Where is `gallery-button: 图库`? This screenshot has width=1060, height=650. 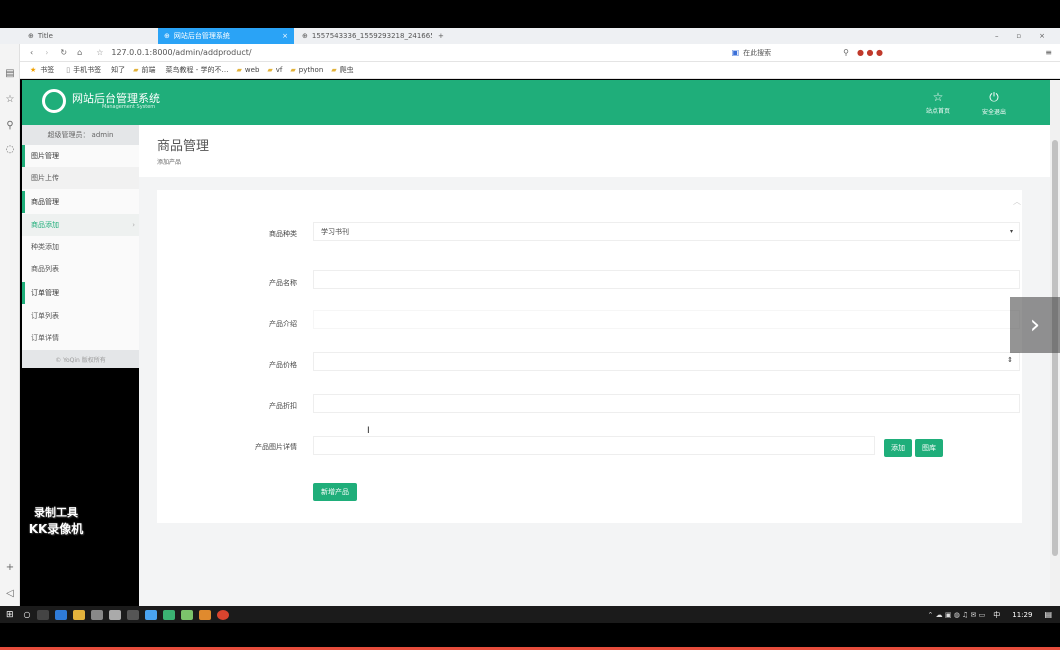
gallery-button: 图库 is located at coordinates (929, 448).